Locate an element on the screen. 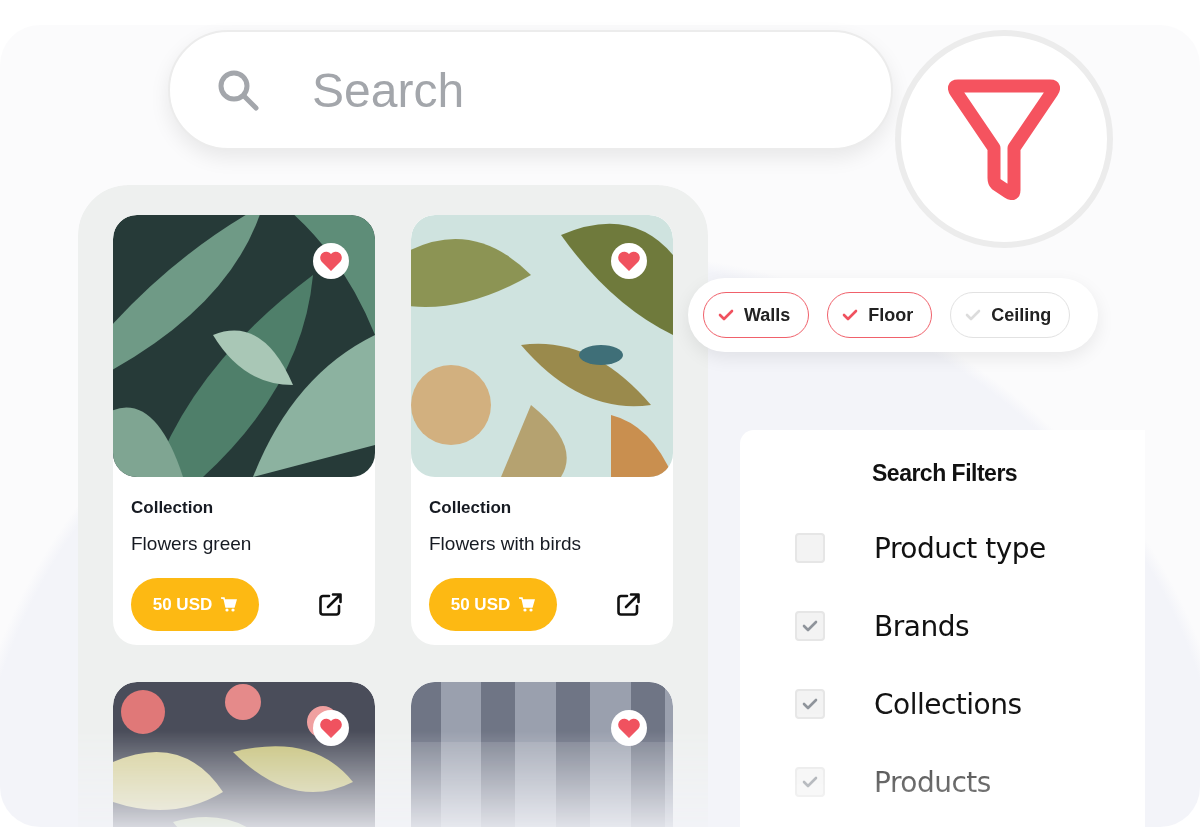 The image size is (1200, 827). product-name: Flowers green is located at coordinates (192, 544).